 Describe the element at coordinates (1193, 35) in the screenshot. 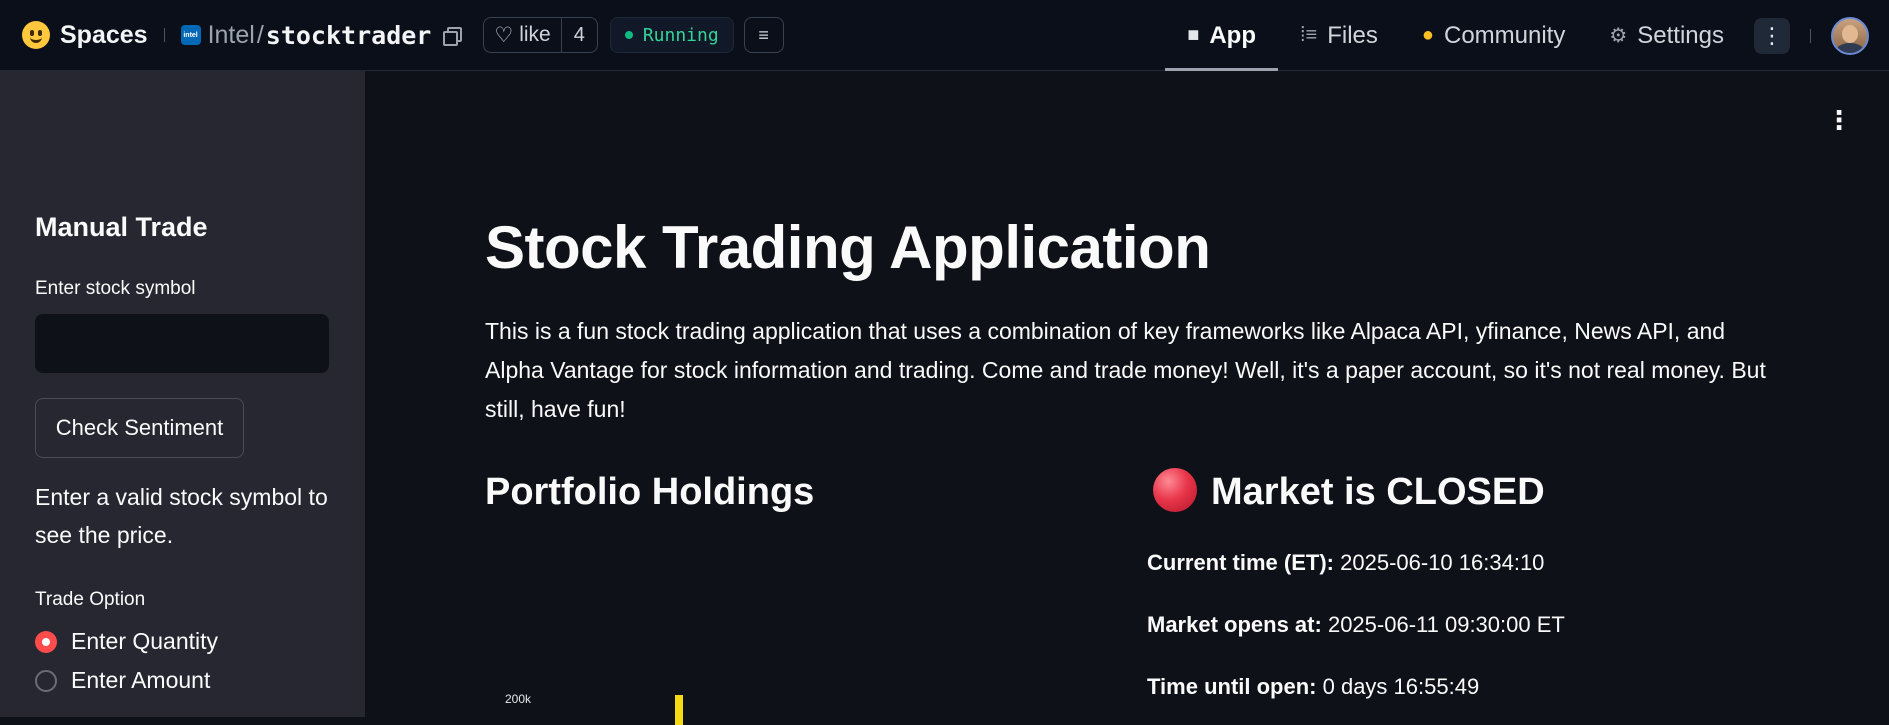

I see `cube-icon: ■` at that location.